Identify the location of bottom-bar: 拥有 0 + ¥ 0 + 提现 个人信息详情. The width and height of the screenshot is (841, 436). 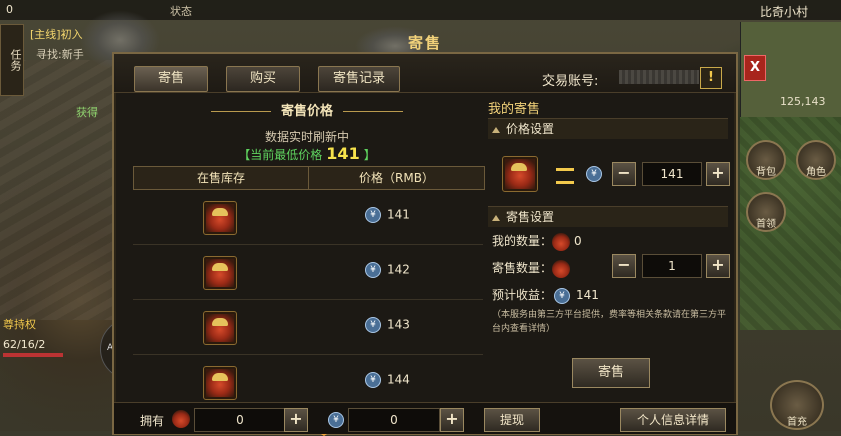
(425, 418).